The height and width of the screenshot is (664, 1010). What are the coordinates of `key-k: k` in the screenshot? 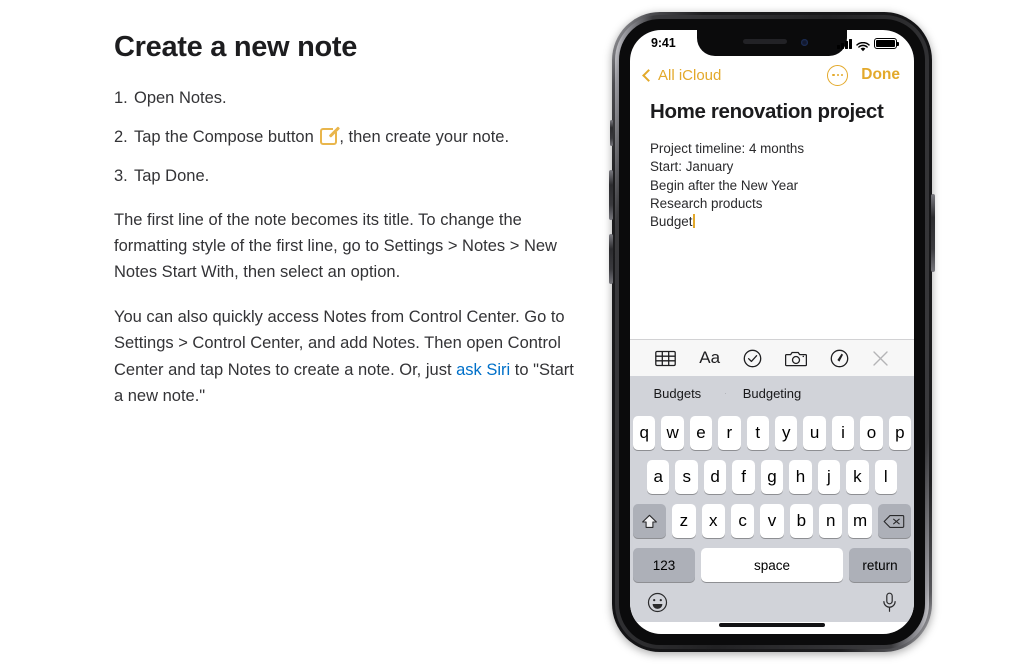 It's located at (857, 477).